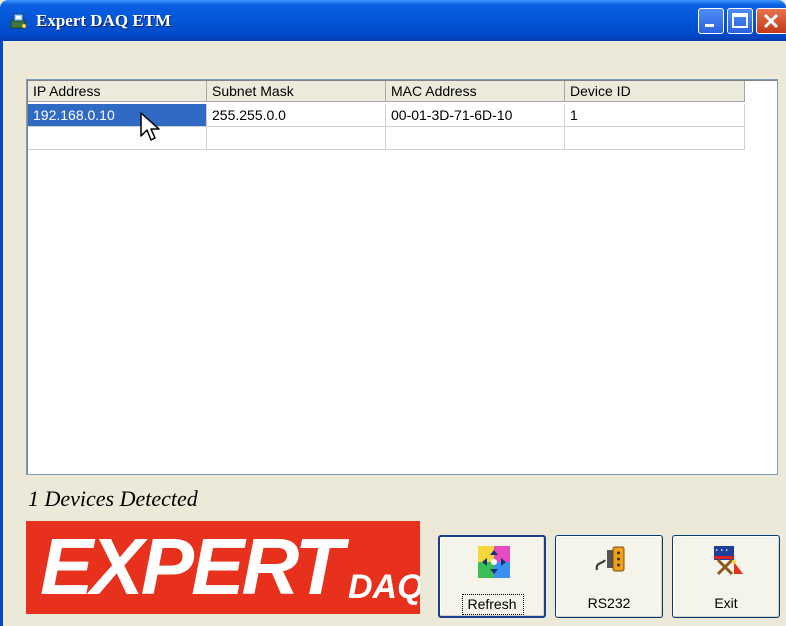  I want to click on cell-subnet: 255.255.0.0, so click(296, 115).